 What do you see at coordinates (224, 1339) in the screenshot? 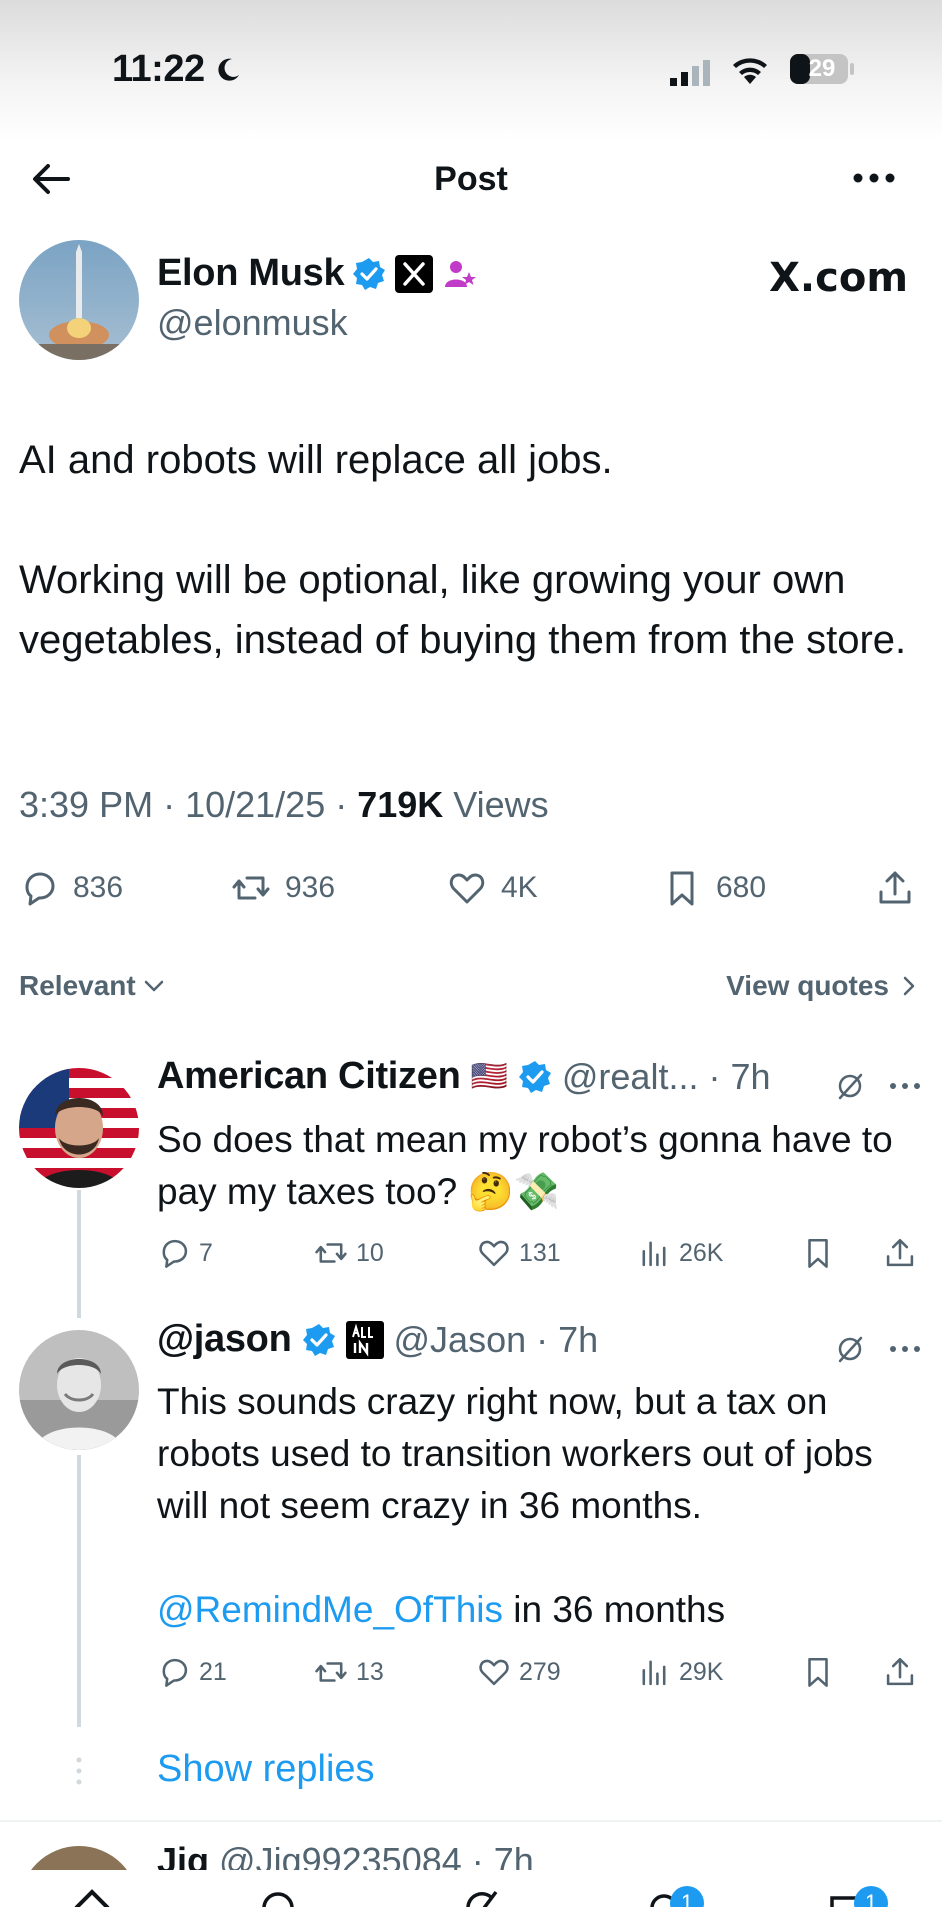
I see `reply-author-name: @jason` at bounding box center [224, 1339].